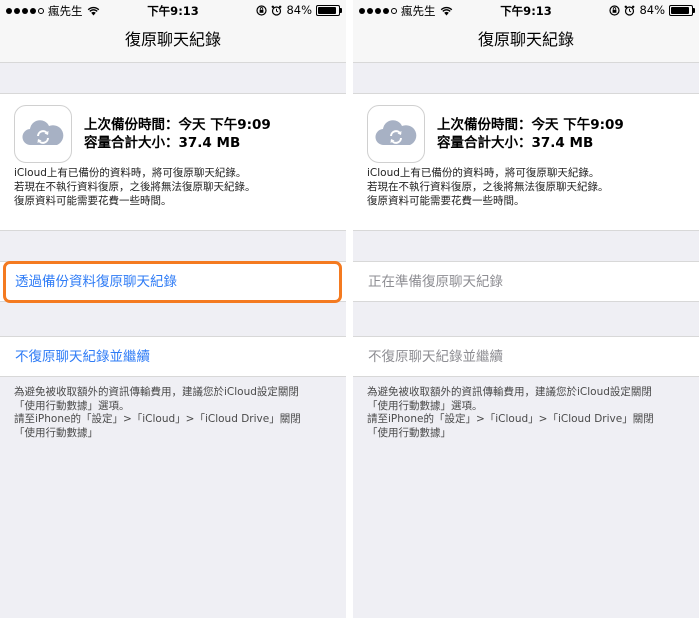 This screenshot has width=700, height=618. What do you see at coordinates (173, 356) in the screenshot?
I see `skip-restore-button: 不復原聊天紀錄並繼續` at bounding box center [173, 356].